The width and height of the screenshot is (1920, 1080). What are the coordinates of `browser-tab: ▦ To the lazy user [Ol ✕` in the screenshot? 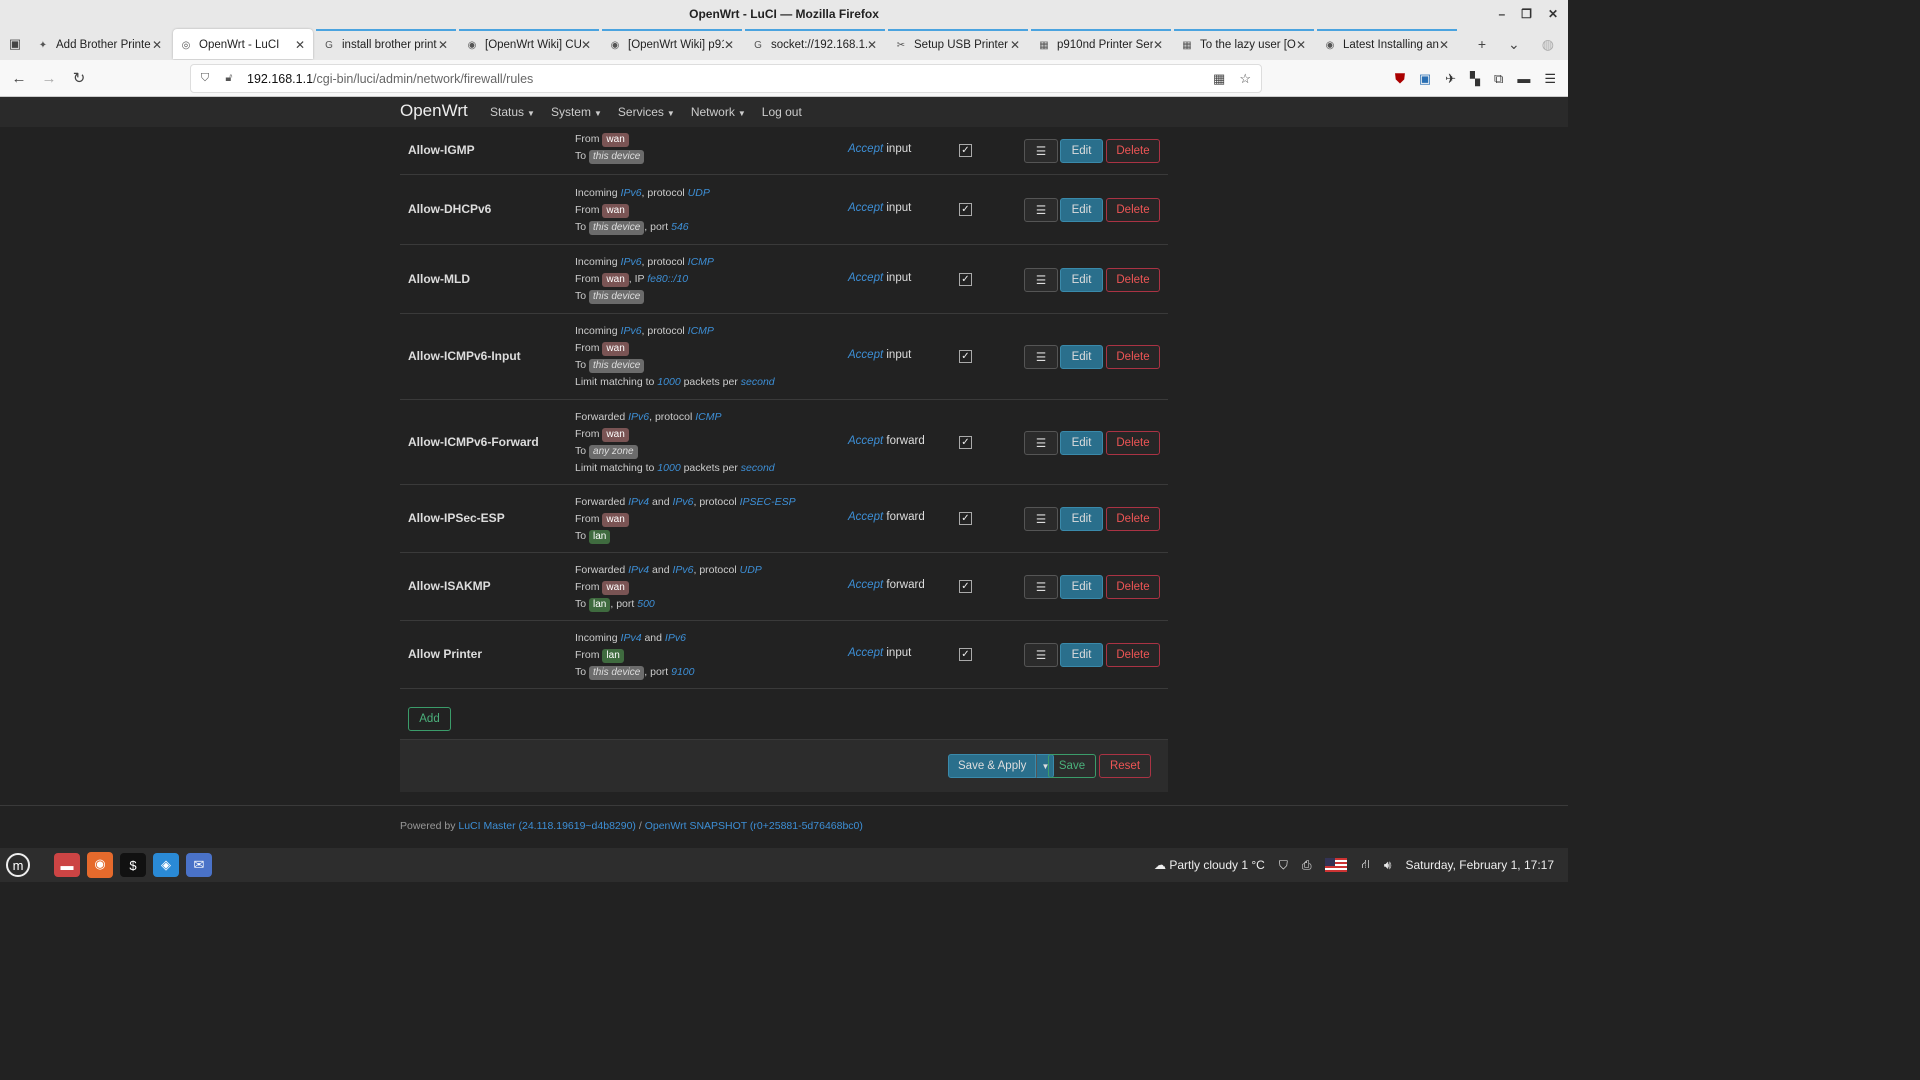 It's located at (1244, 44).